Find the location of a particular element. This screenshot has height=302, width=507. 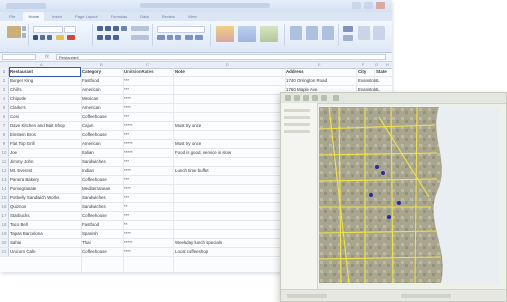

font-name-select is located at coordinates (48, 29).